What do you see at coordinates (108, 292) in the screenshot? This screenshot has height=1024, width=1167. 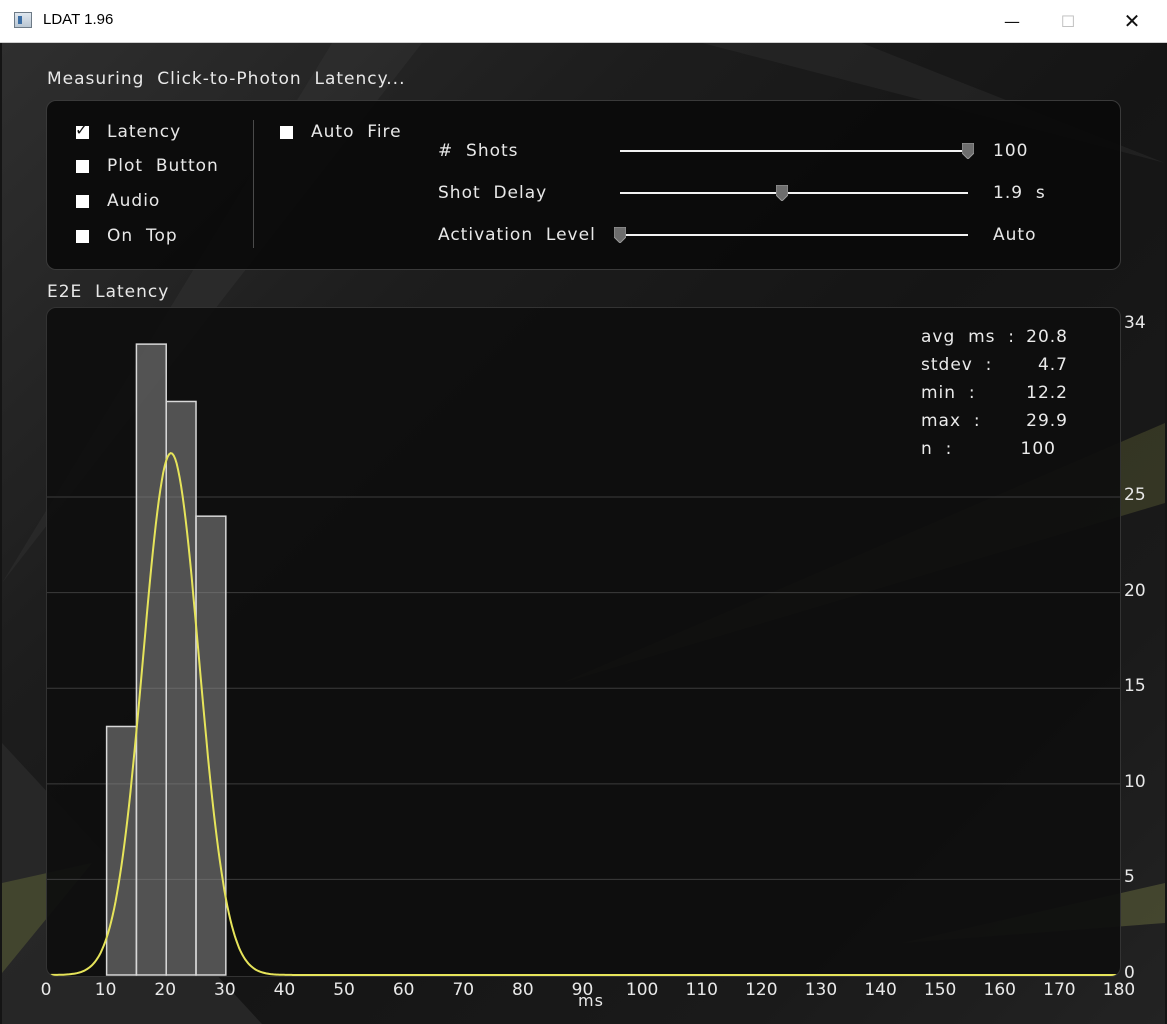 I see `plot-title: E2E Latency` at bounding box center [108, 292].